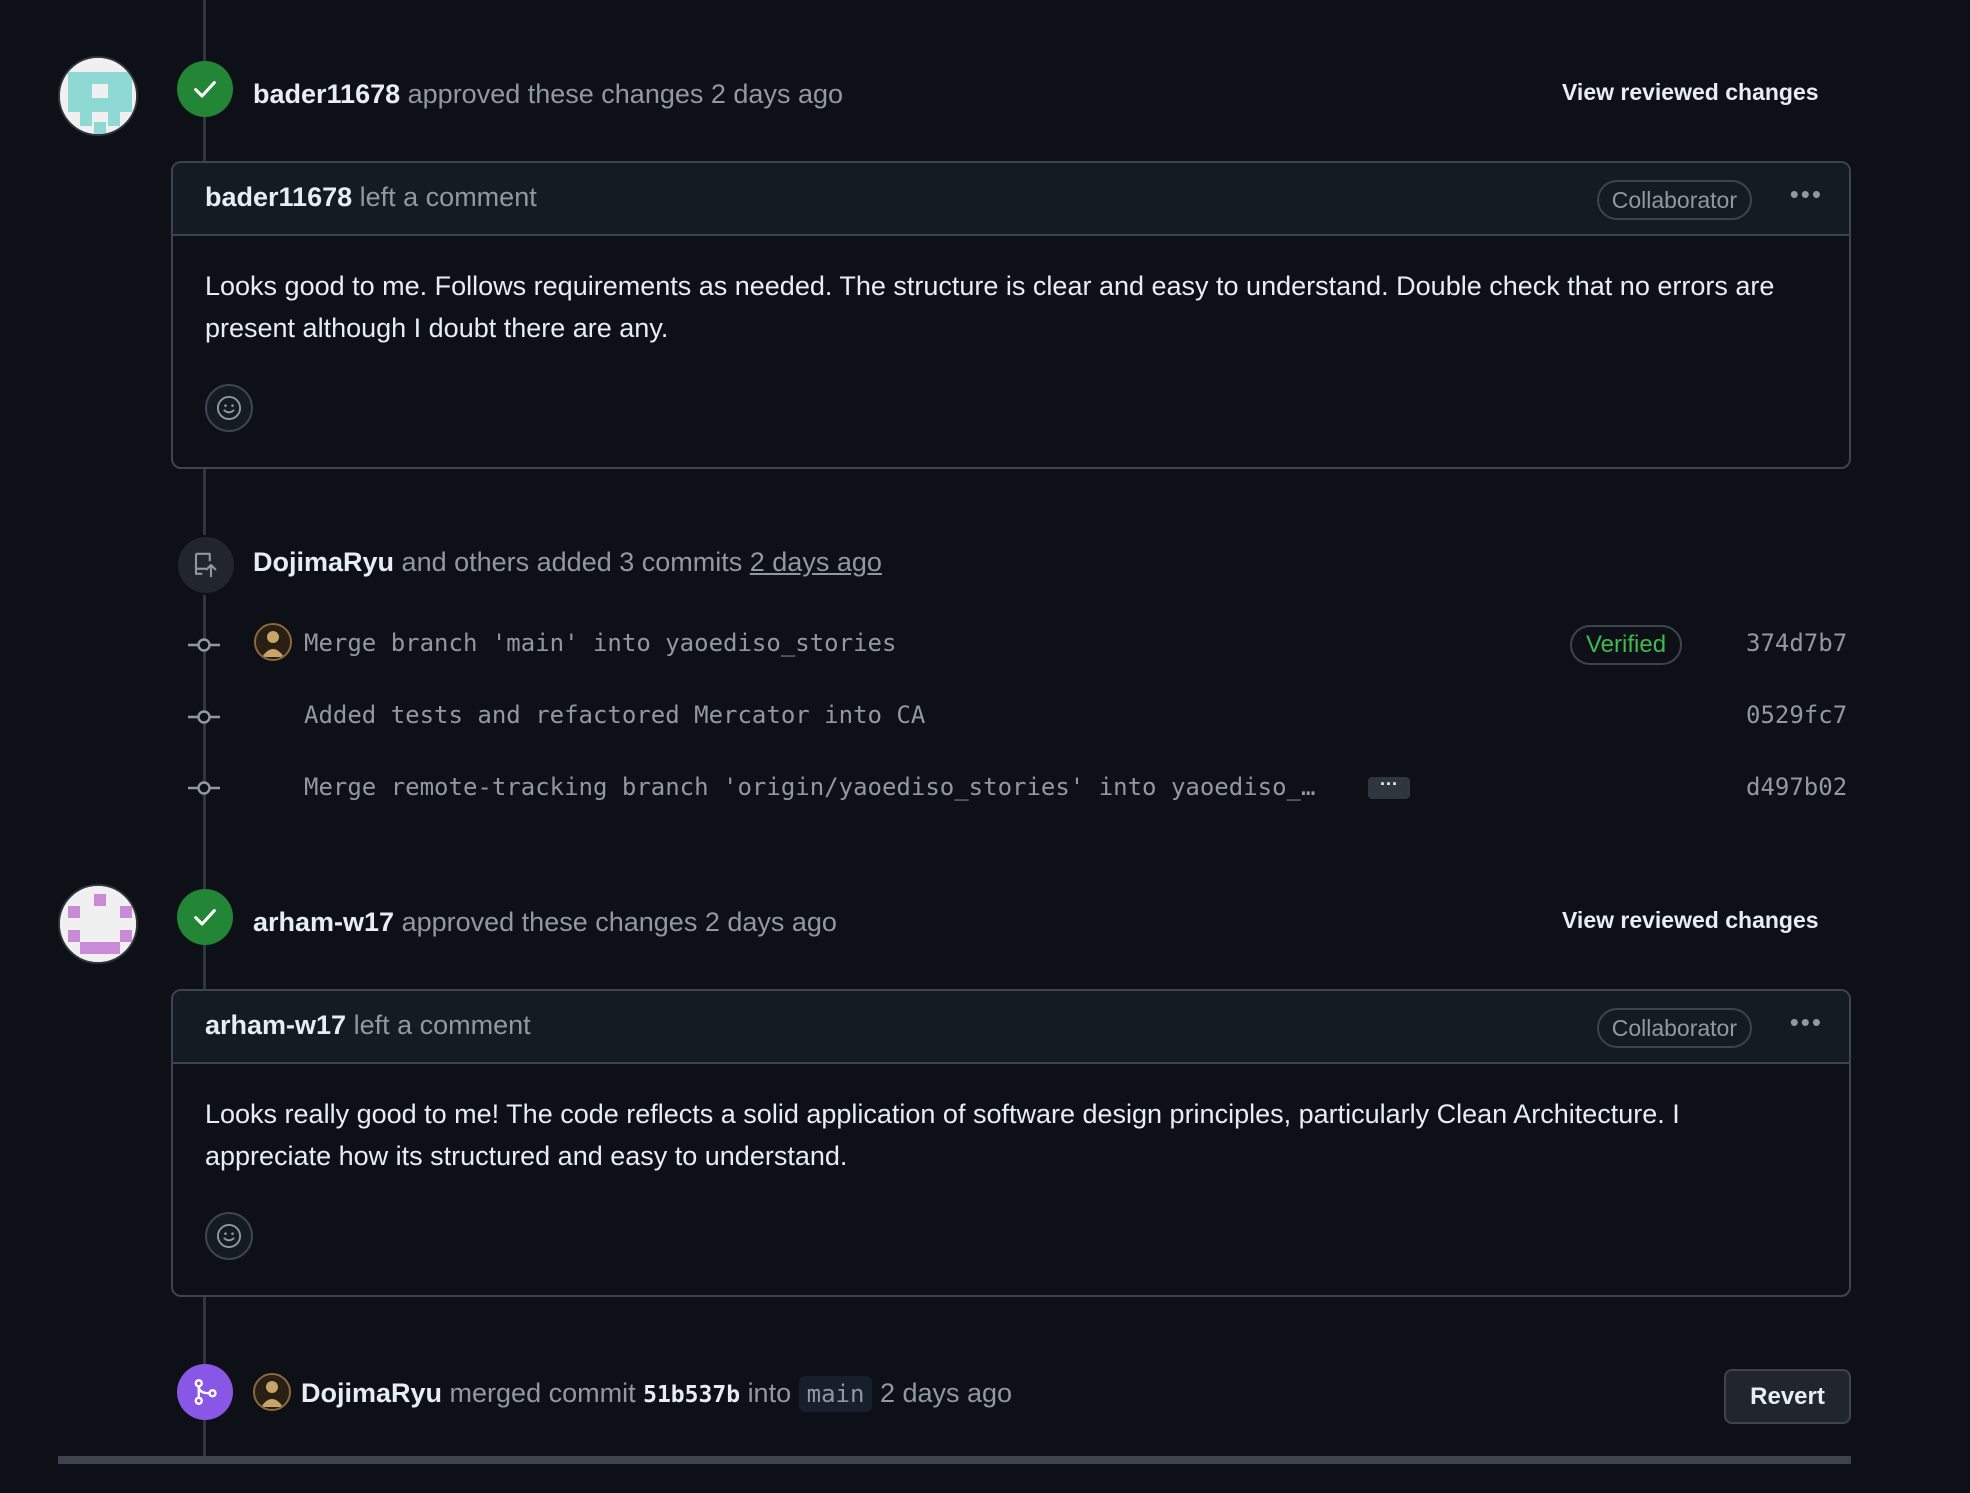 The height and width of the screenshot is (1493, 1970). Describe the element at coordinates (1389, 787) in the screenshot. I see `expand-commit-button: ···` at that location.